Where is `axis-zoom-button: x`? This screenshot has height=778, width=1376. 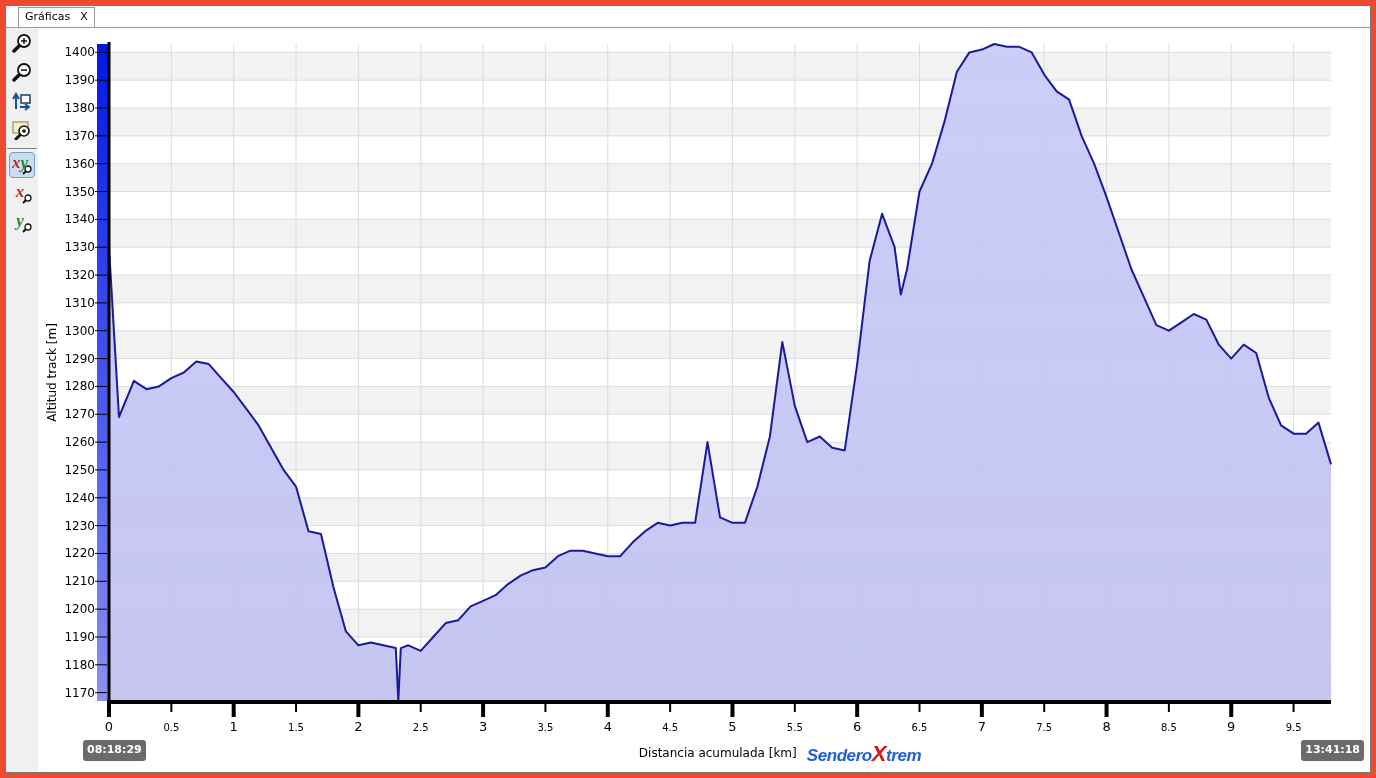 axis-zoom-button: x is located at coordinates (22, 194).